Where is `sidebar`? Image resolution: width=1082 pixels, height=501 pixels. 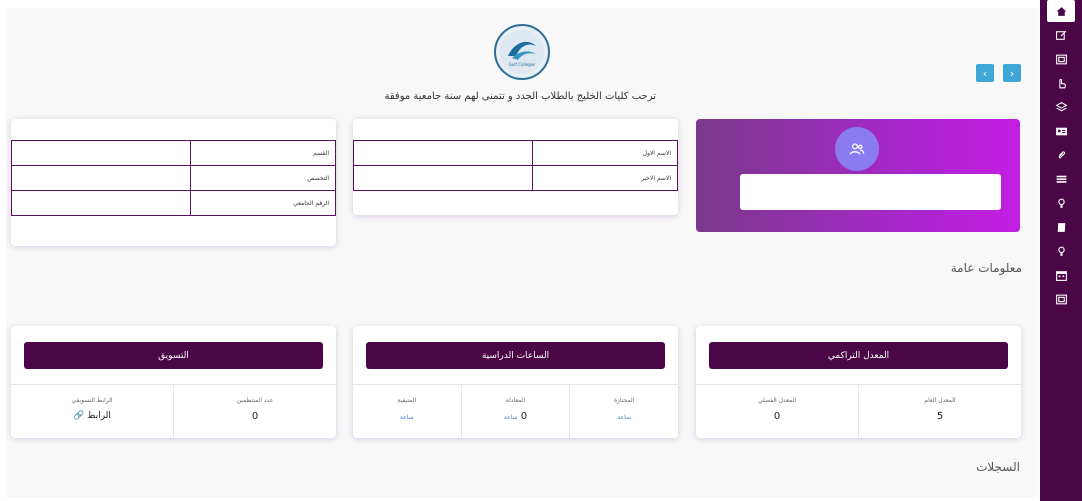
sidebar is located at coordinates (1061, 250).